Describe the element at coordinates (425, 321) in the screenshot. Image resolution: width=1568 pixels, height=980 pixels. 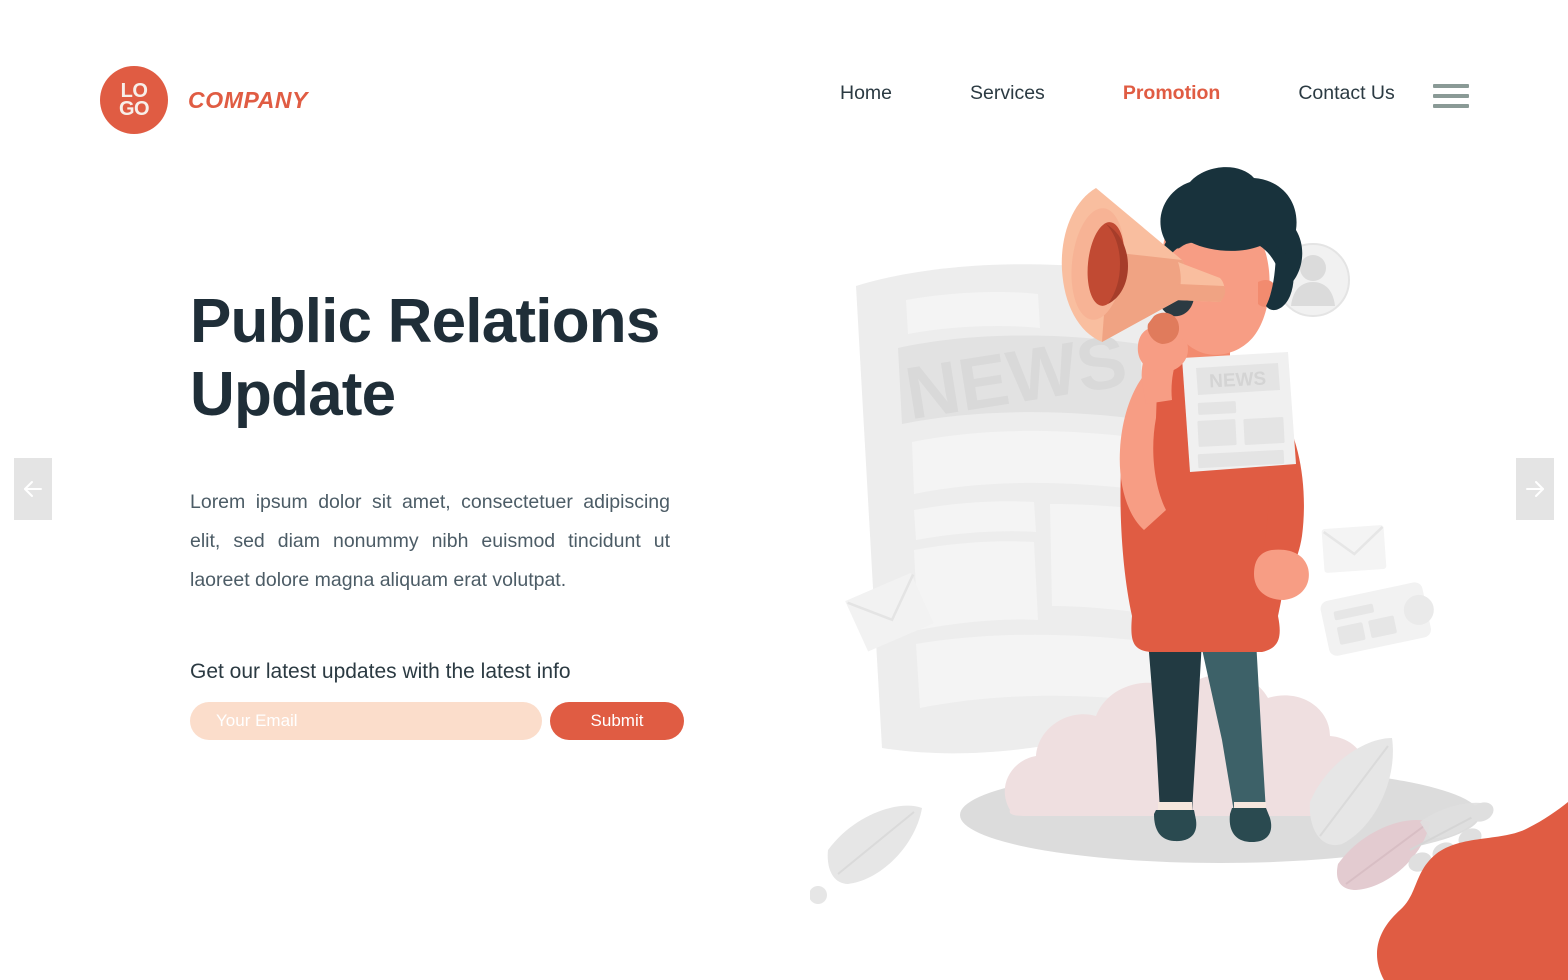
I see `headline-line-1: Public Relations` at that location.